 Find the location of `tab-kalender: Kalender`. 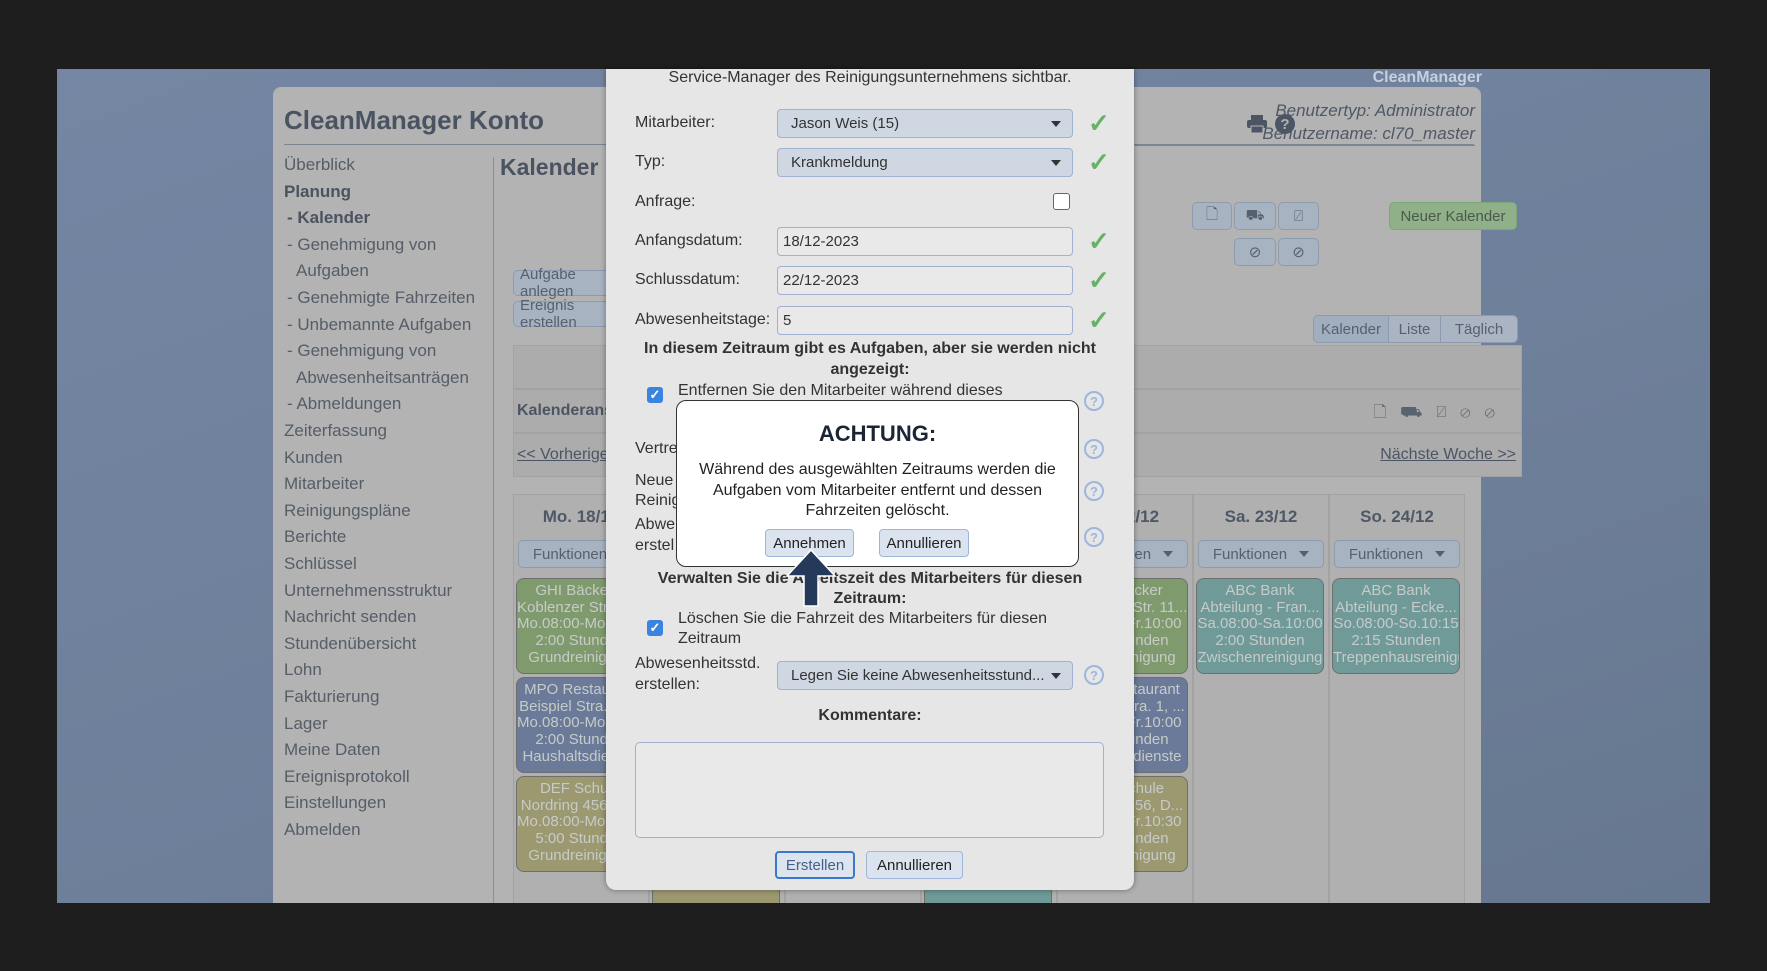

tab-kalender: Kalender is located at coordinates (1351, 329).